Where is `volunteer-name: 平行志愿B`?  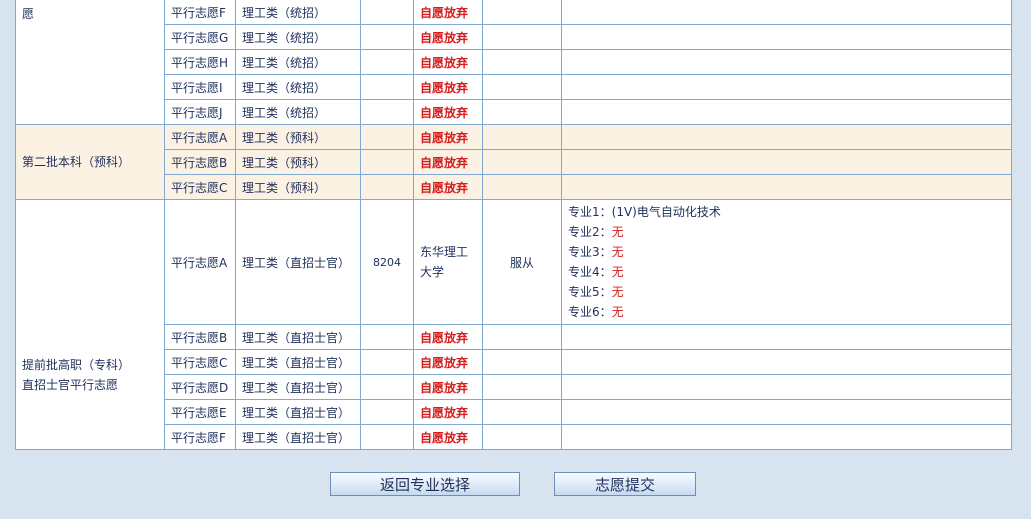
volunteer-name: 平行志愿B is located at coordinates (200, 162).